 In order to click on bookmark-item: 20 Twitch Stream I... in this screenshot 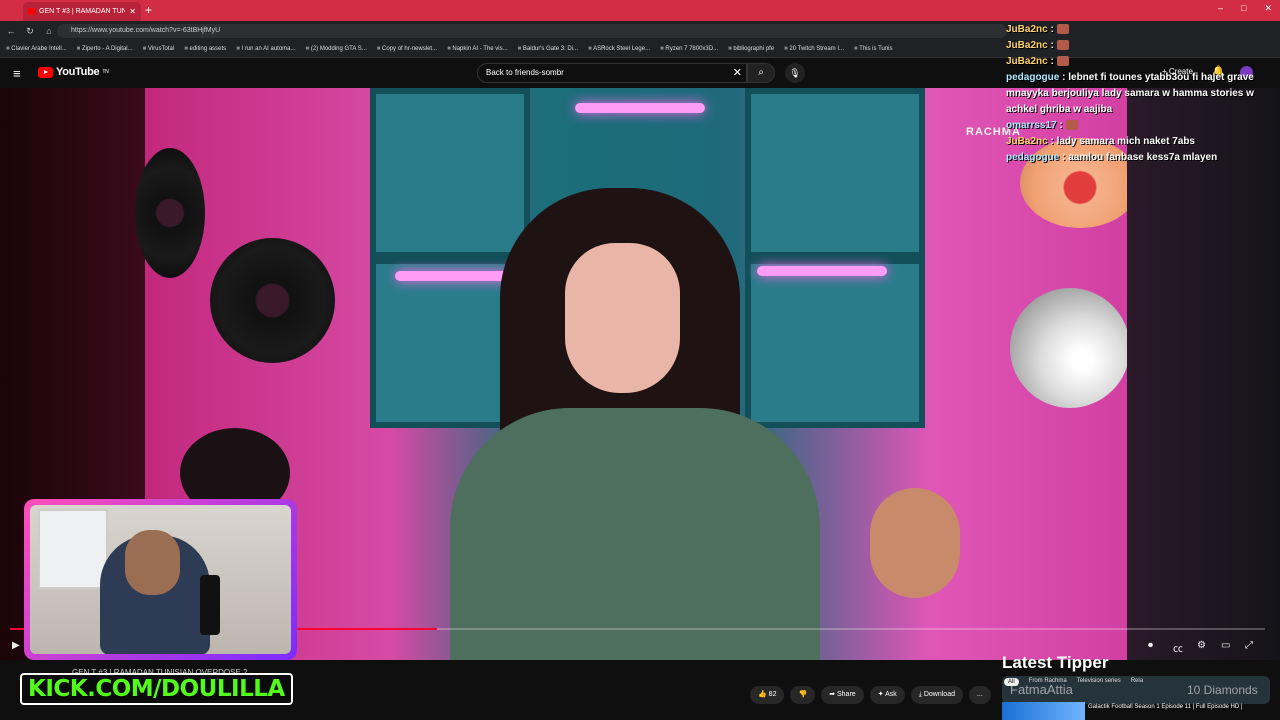, I will do `click(814, 49)`.